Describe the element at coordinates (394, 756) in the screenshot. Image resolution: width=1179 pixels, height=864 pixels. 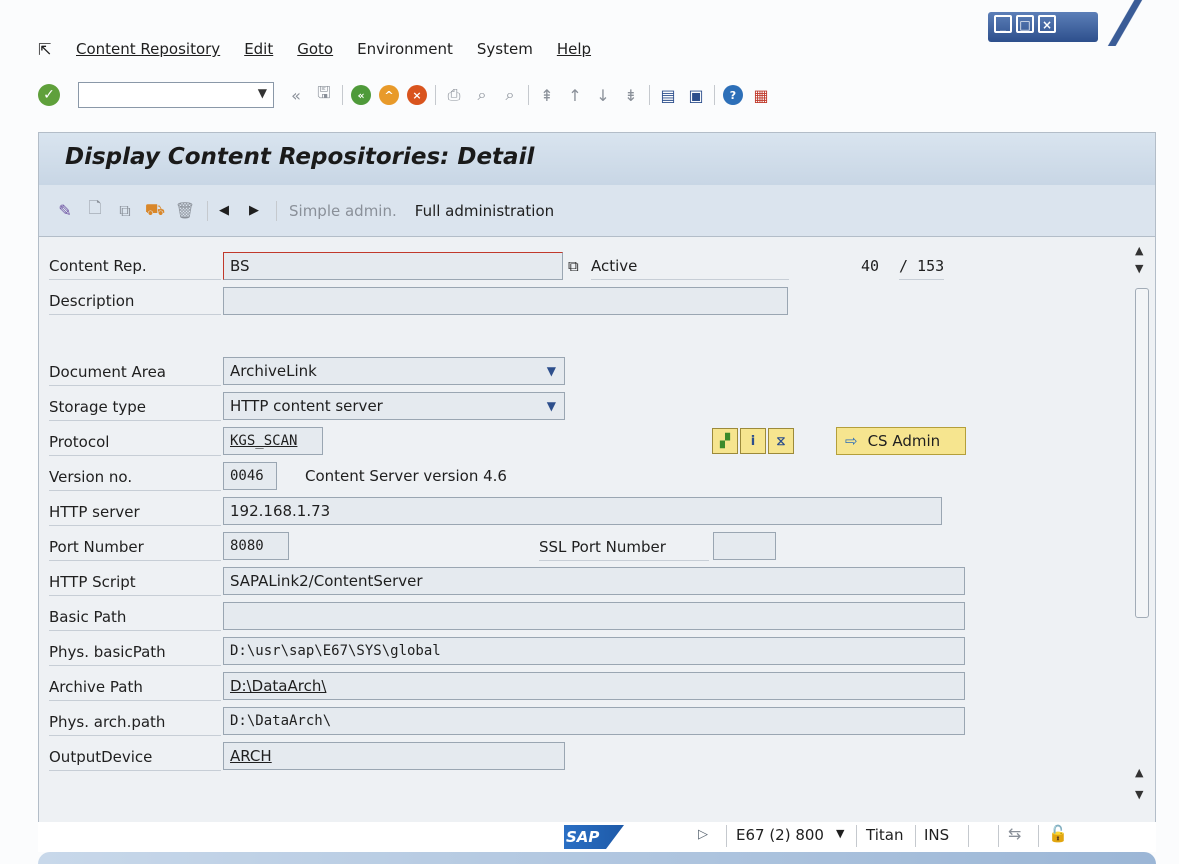
I see `output-device-field: ARCH` at that location.